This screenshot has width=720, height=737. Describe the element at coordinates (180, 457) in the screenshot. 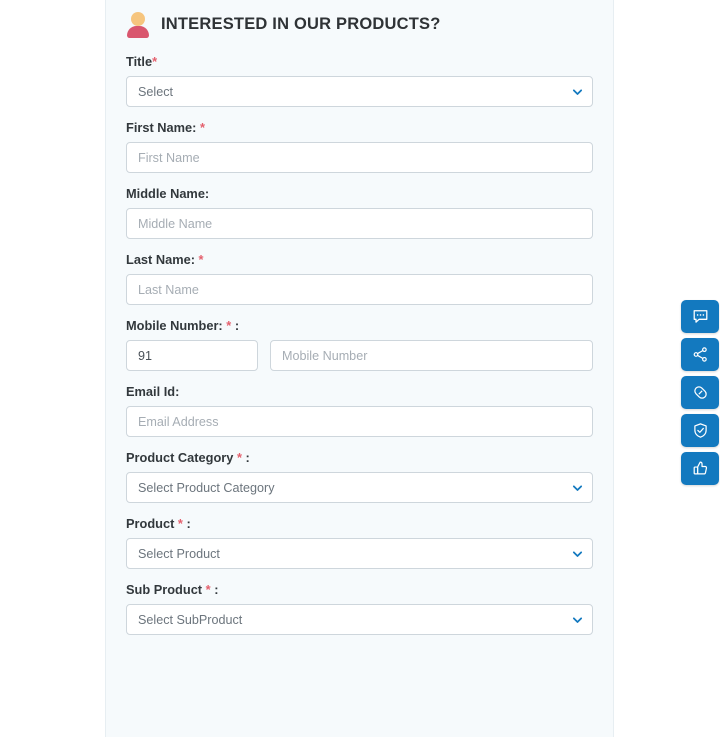

I see `label-text: Product Category` at that location.